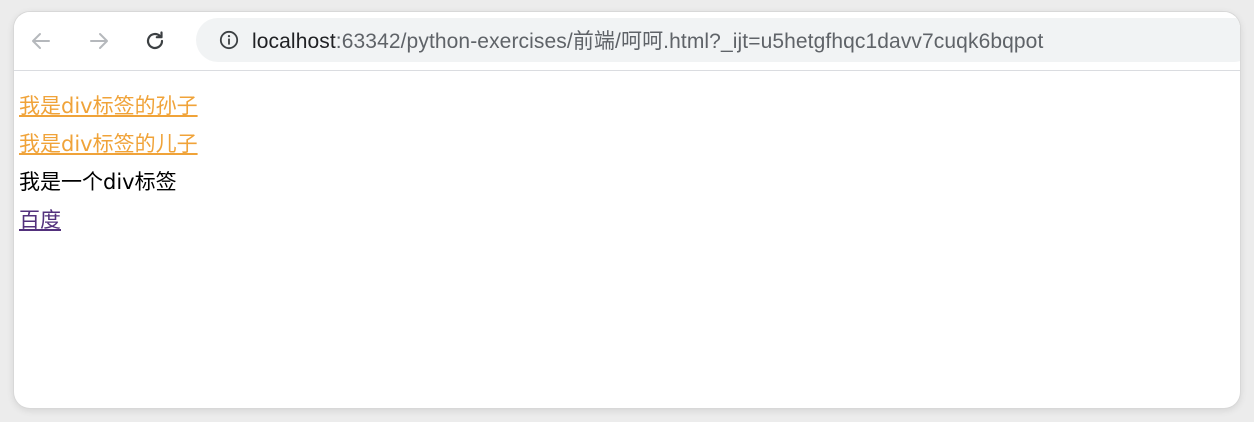  What do you see at coordinates (294, 41) in the screenshot?
I see `url-host: localhost` at bounding box center [294, 41].